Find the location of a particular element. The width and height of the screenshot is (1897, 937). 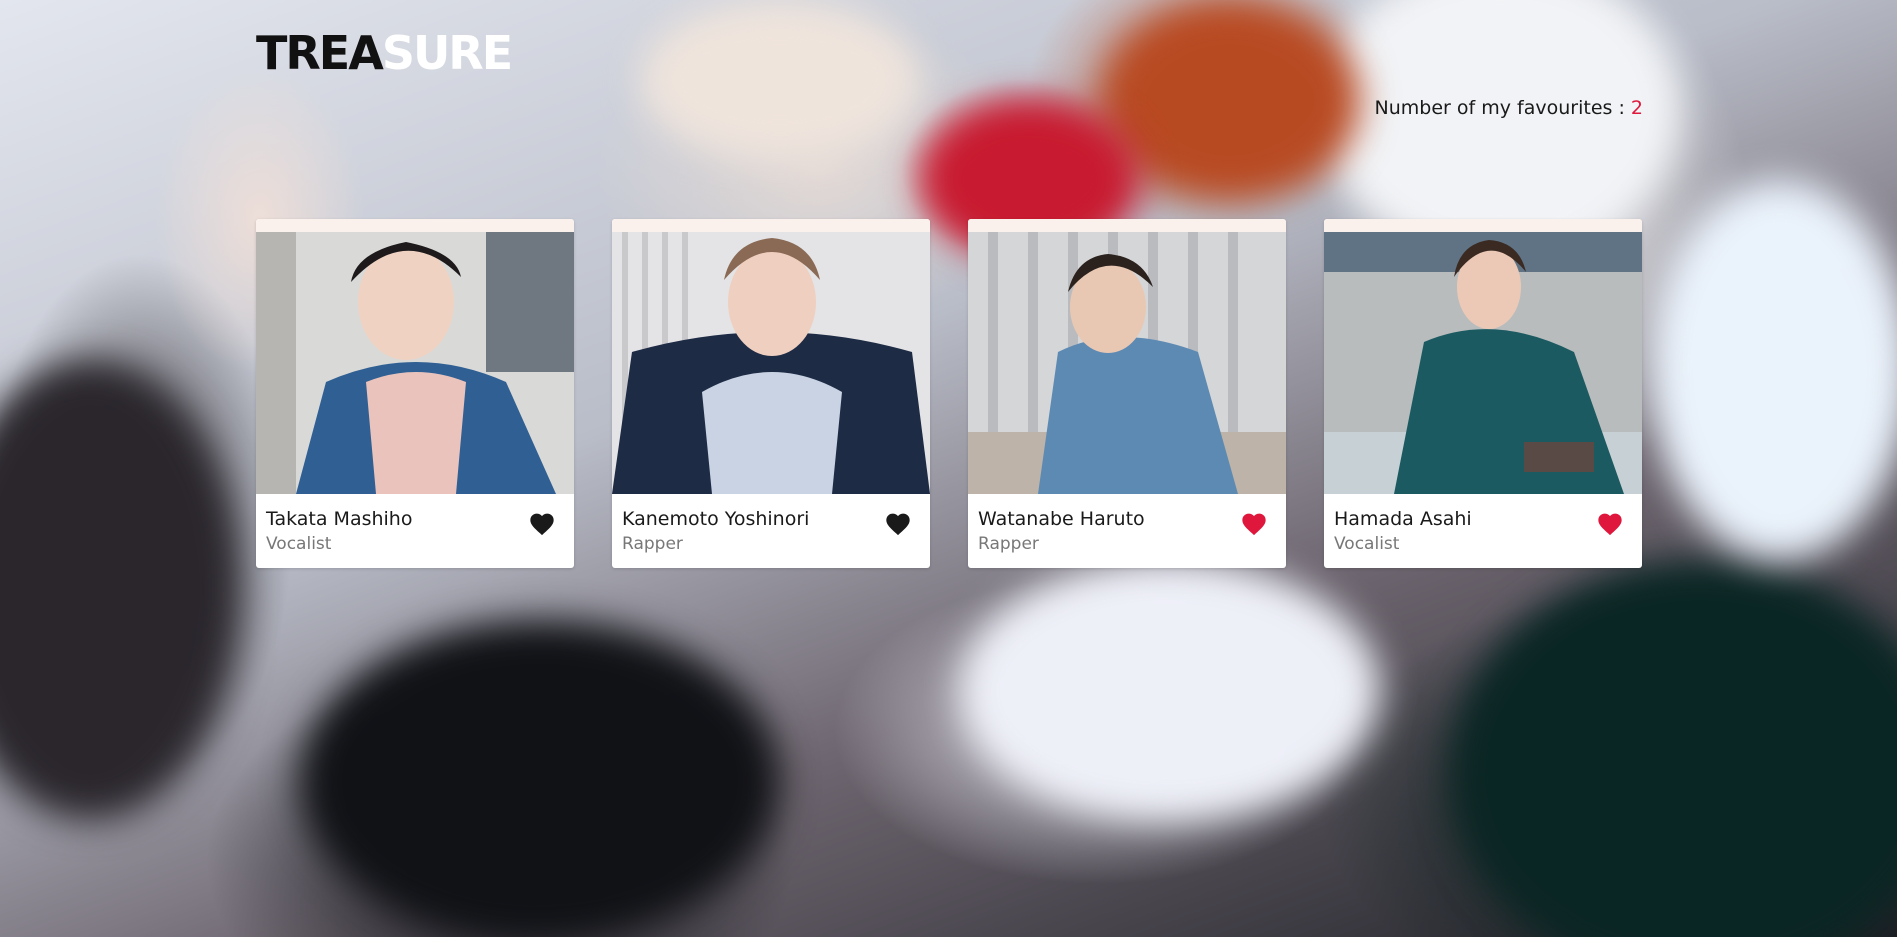

logo-part-dark: TREA is located at coordinates (320, 53).